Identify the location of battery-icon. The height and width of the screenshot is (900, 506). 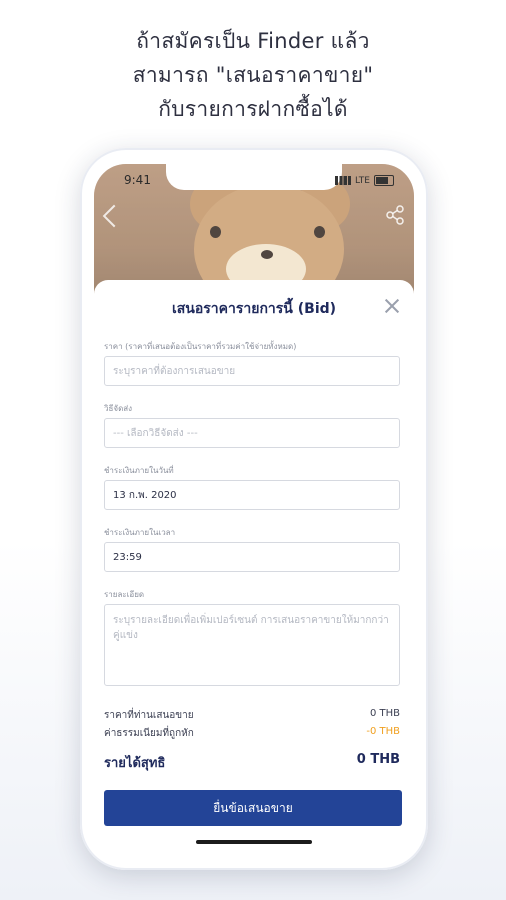
(384, 180).